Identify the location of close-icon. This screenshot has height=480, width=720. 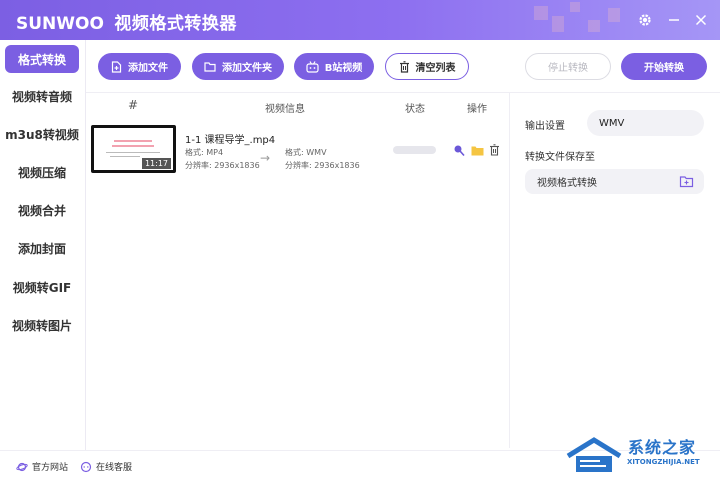
(701, 20).